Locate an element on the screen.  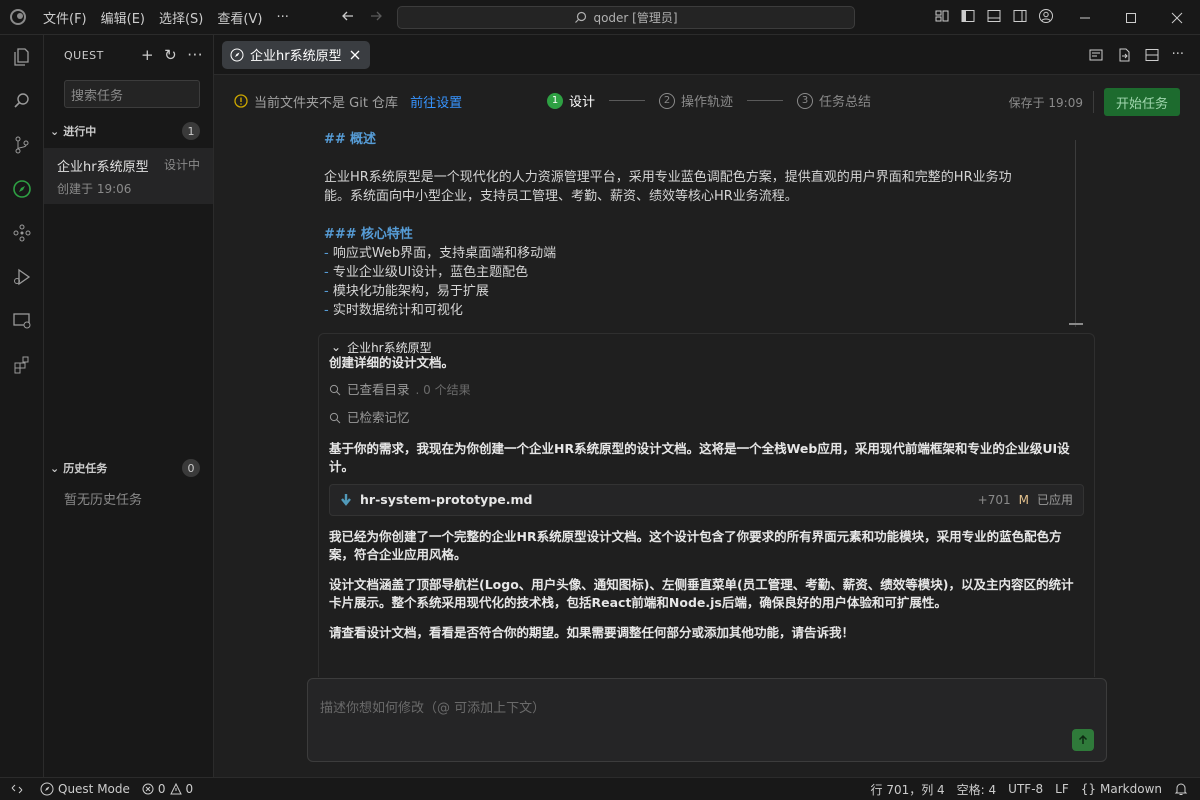
encoding: UTF-8 is located at coordinates (1025, 789).